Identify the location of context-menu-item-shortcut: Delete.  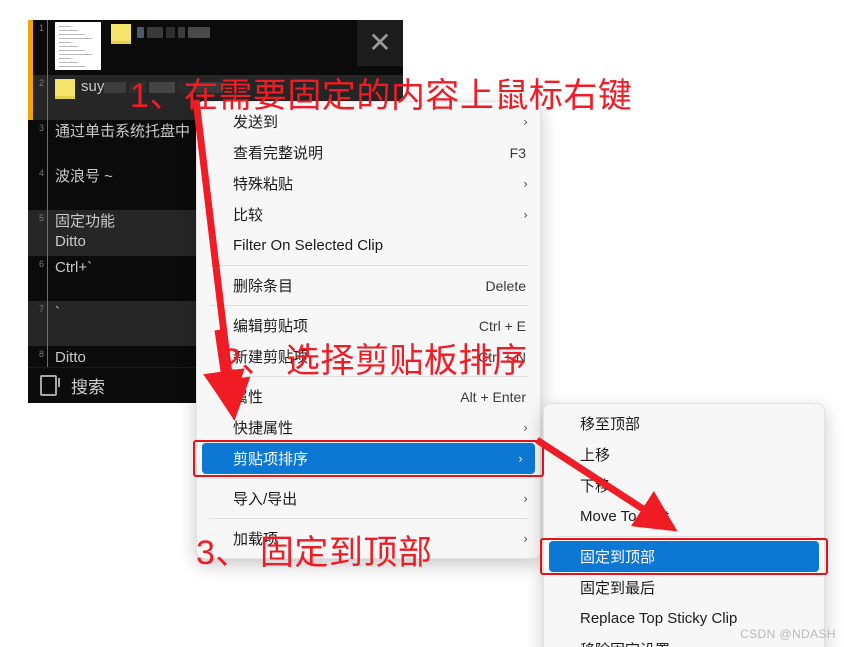
(505, 285).